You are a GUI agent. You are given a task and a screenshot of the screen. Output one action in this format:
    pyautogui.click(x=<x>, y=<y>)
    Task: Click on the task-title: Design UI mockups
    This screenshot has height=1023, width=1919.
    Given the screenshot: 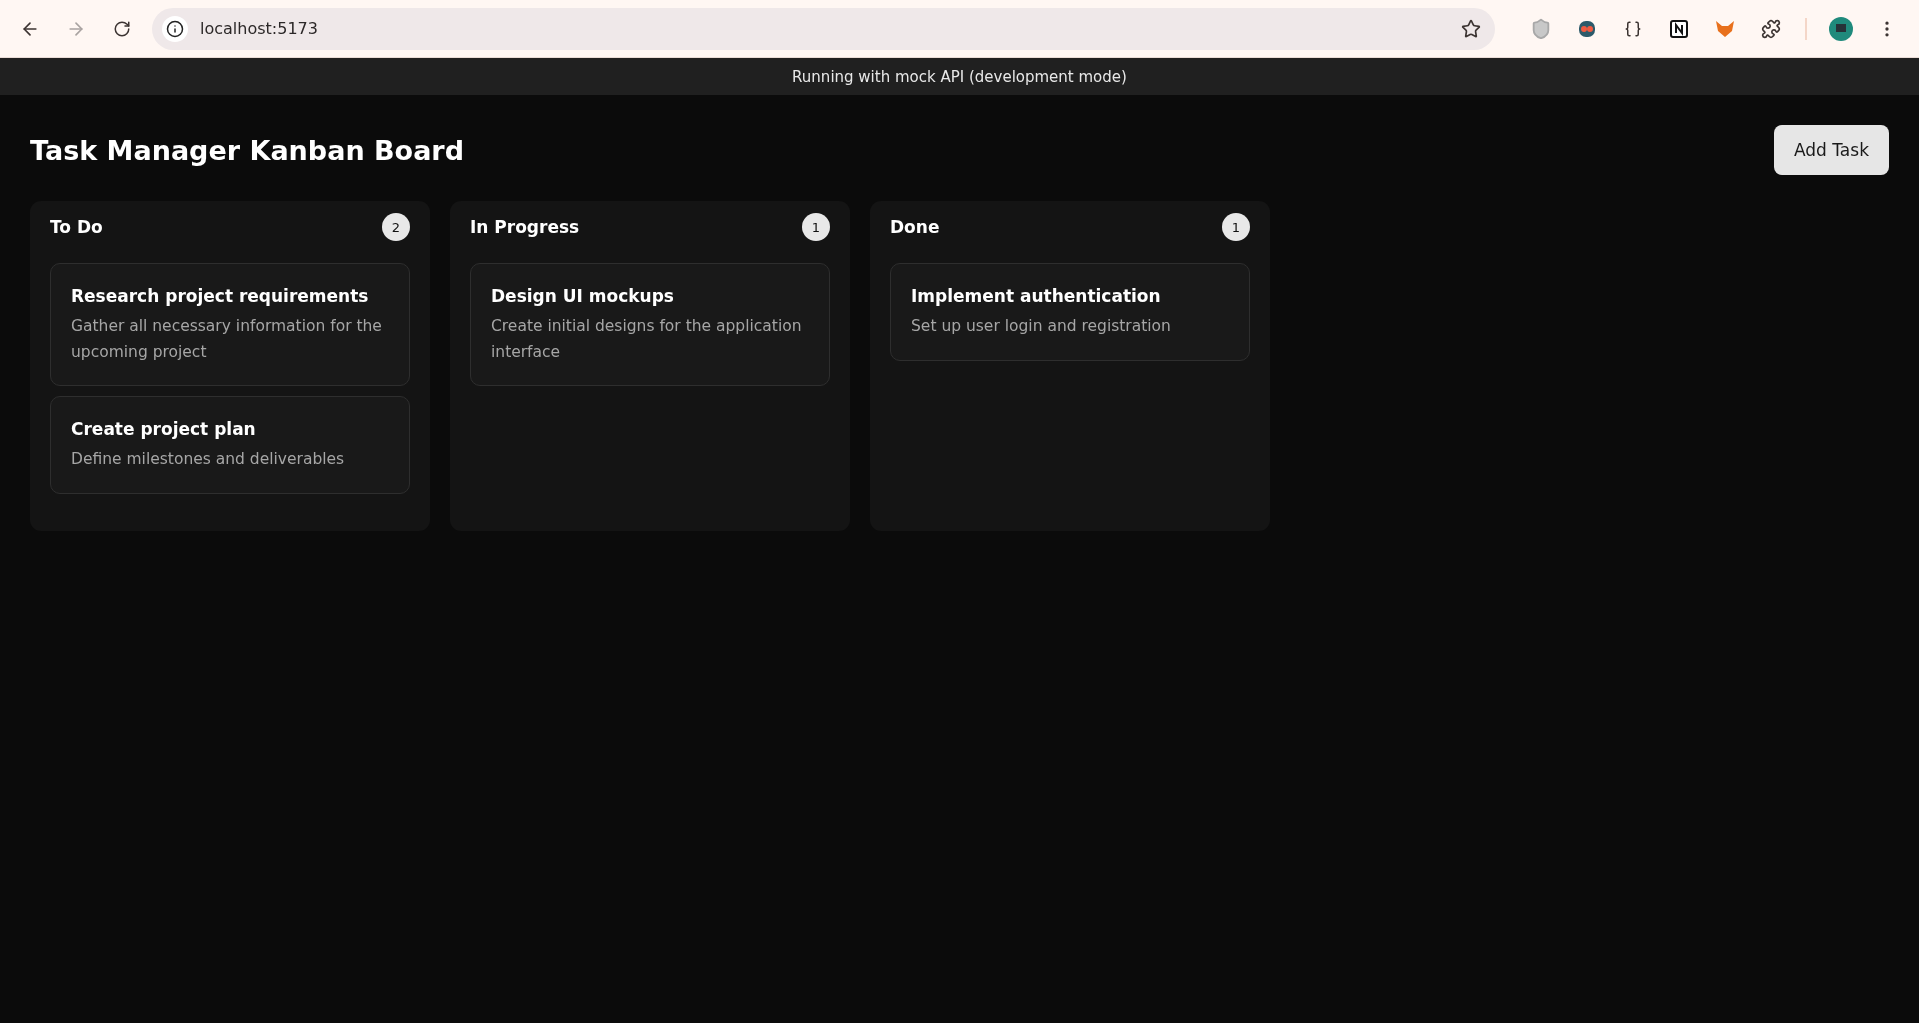 What is the action you would take?
    pyautogui.click(x=583, y=296)
    